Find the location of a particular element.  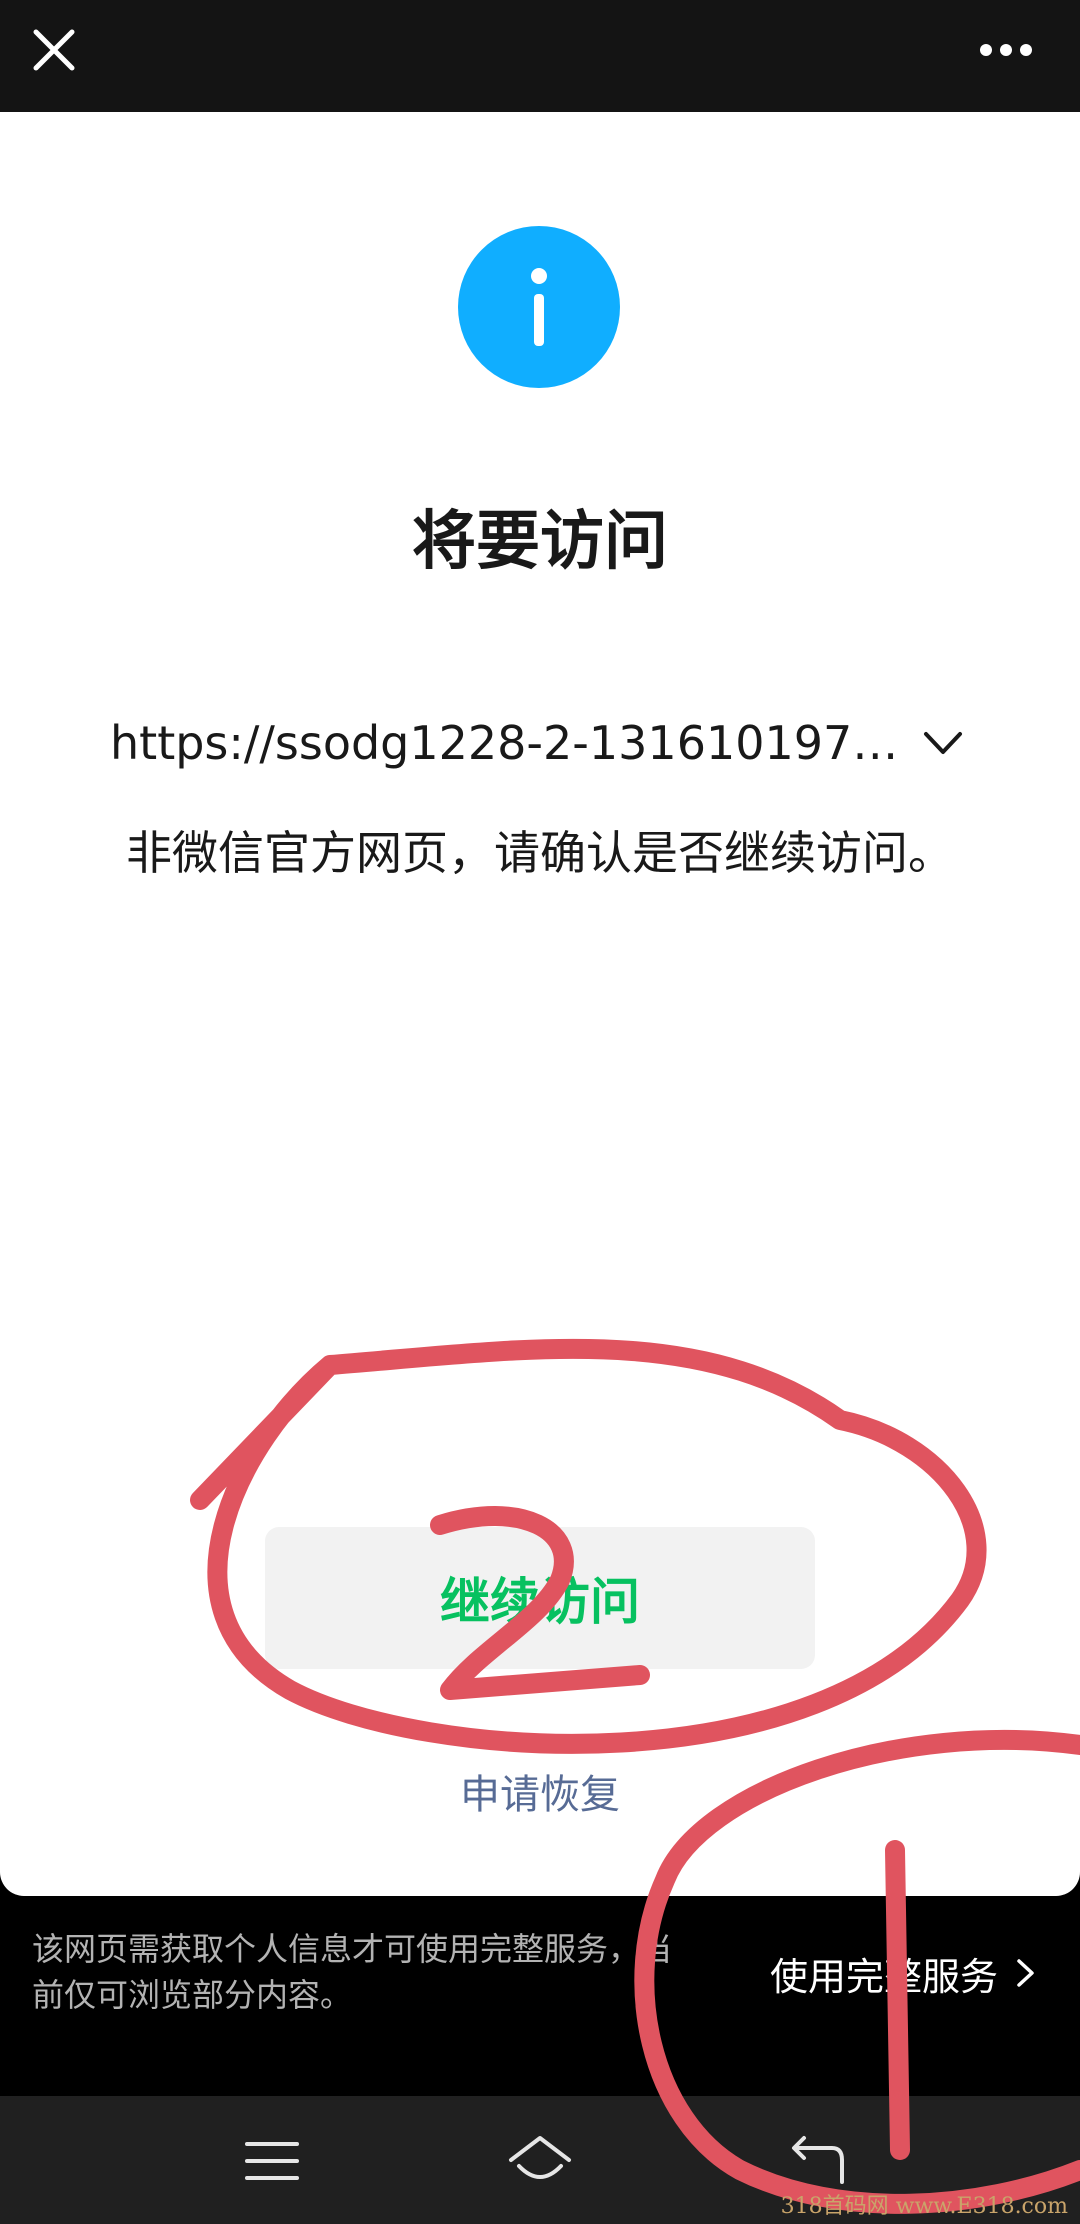

continue-button-label: 继续访问 is located at coordinates (540, 1602).